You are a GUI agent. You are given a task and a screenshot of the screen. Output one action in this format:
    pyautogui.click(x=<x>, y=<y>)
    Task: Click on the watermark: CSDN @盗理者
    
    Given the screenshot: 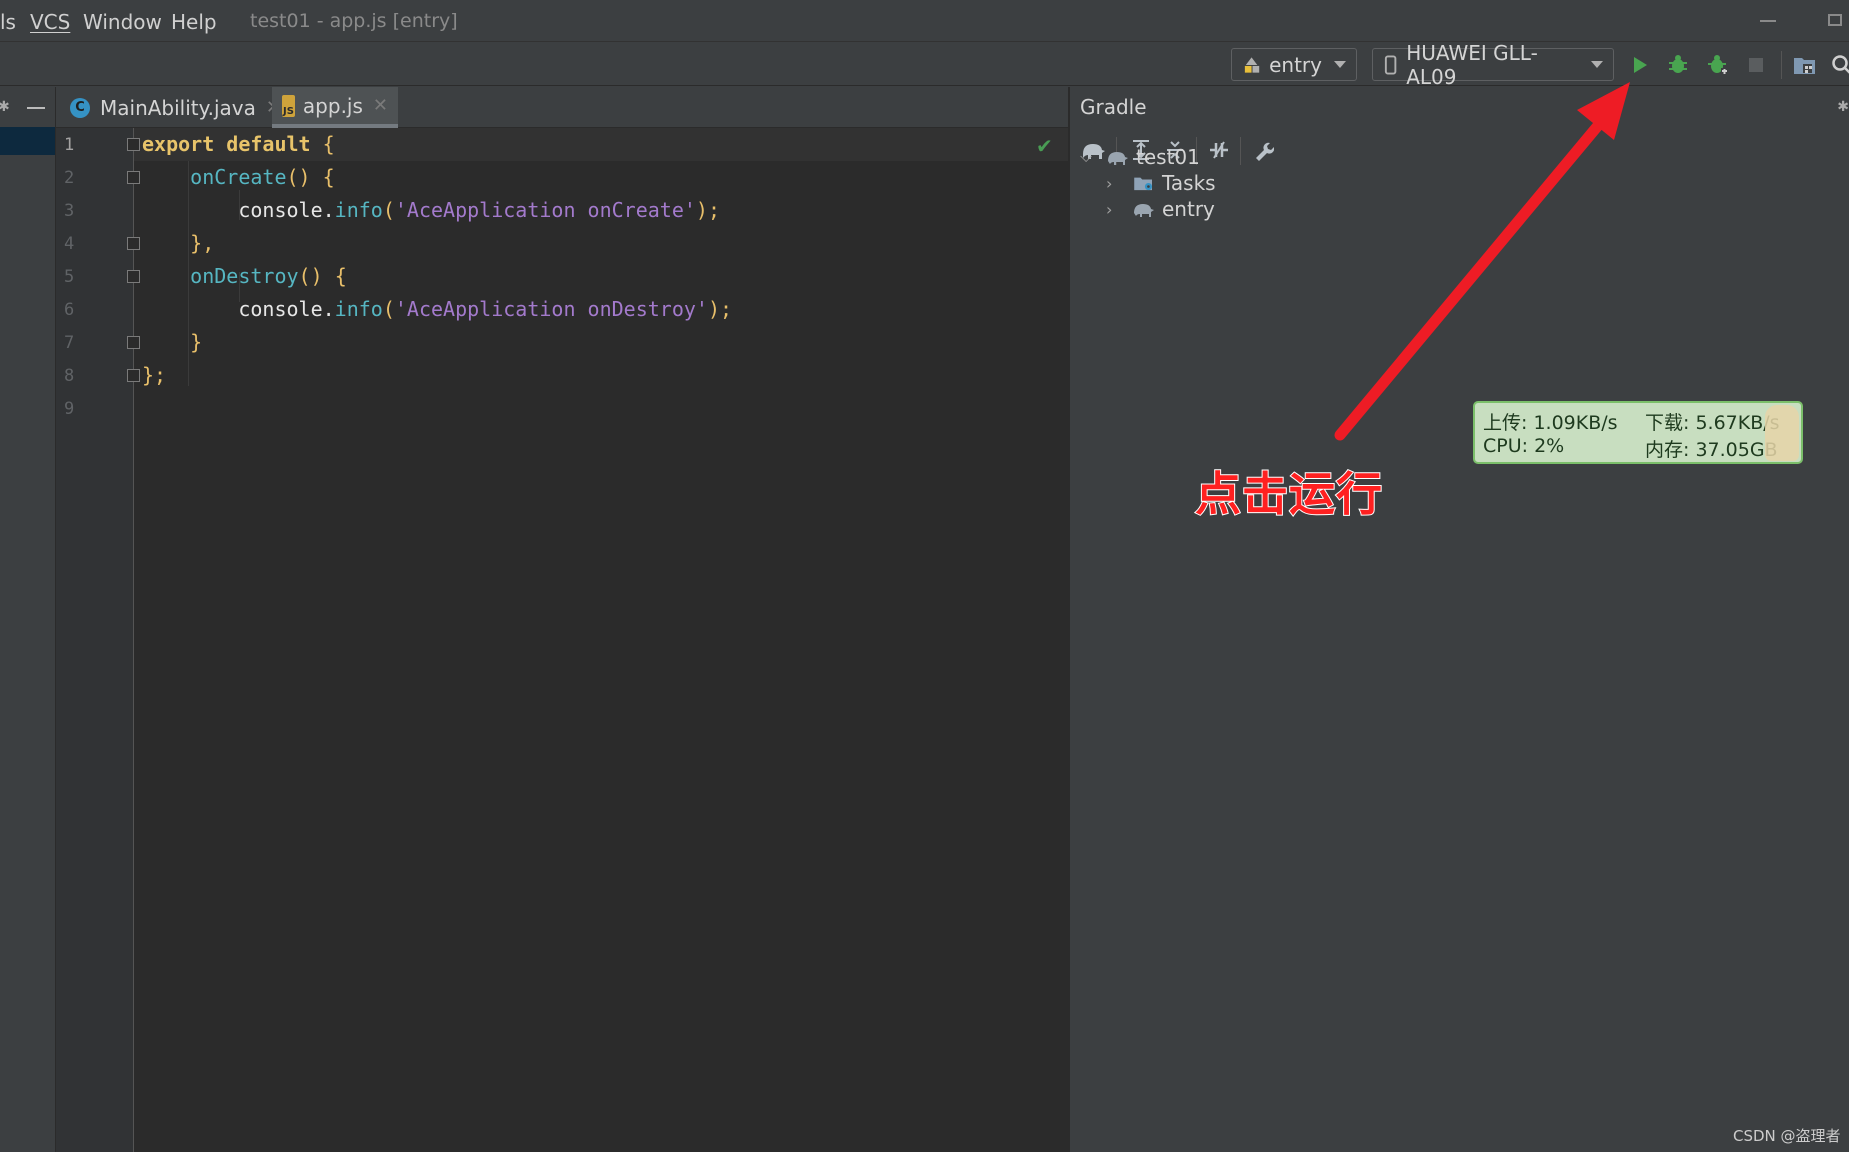 What is the action you would take?
    pyautogui.click(x=1787, y=1136)
    